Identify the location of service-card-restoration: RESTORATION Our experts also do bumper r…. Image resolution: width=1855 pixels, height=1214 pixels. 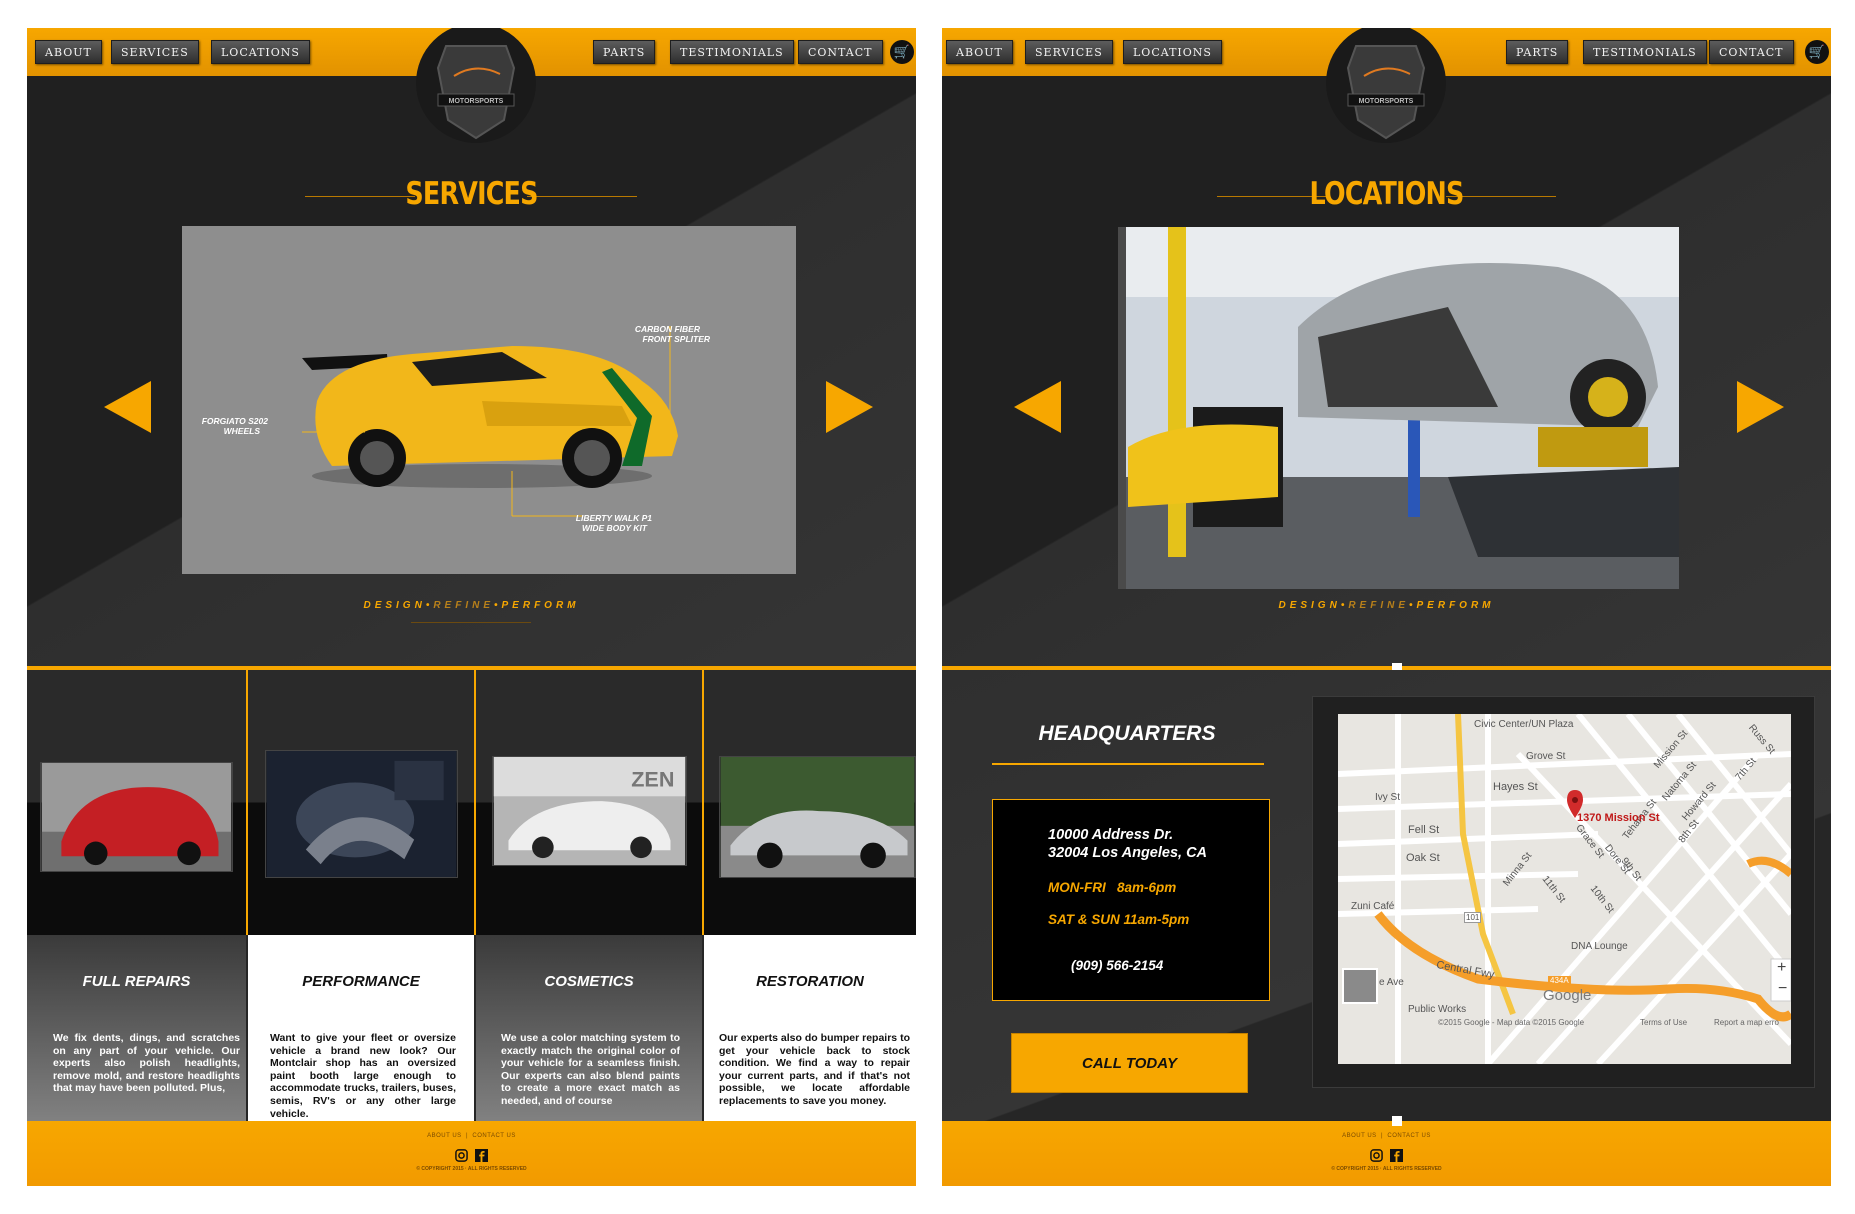
(810, 1040).